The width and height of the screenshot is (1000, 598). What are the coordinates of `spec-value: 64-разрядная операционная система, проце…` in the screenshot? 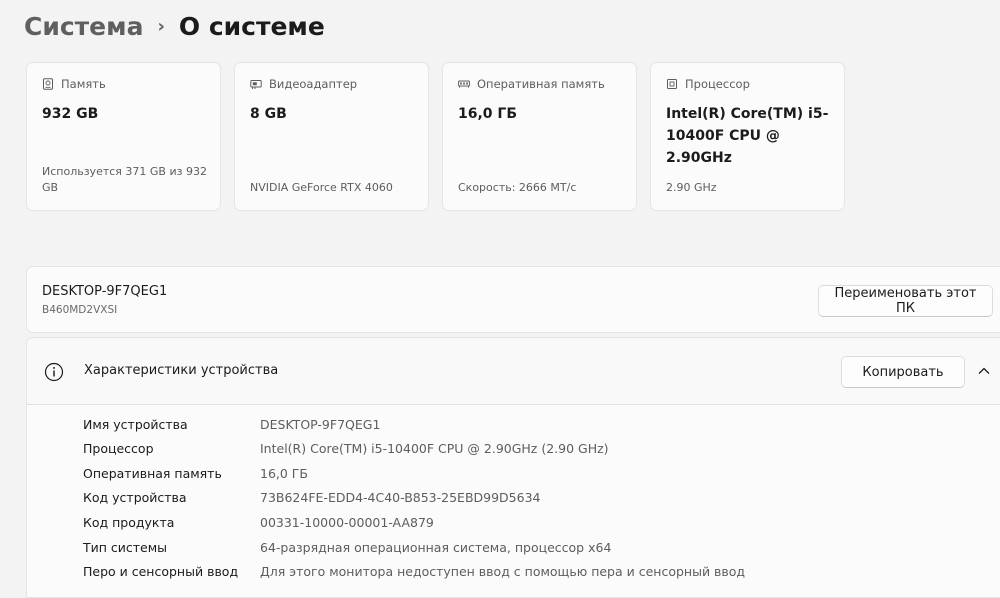 It's located at (436, 547).